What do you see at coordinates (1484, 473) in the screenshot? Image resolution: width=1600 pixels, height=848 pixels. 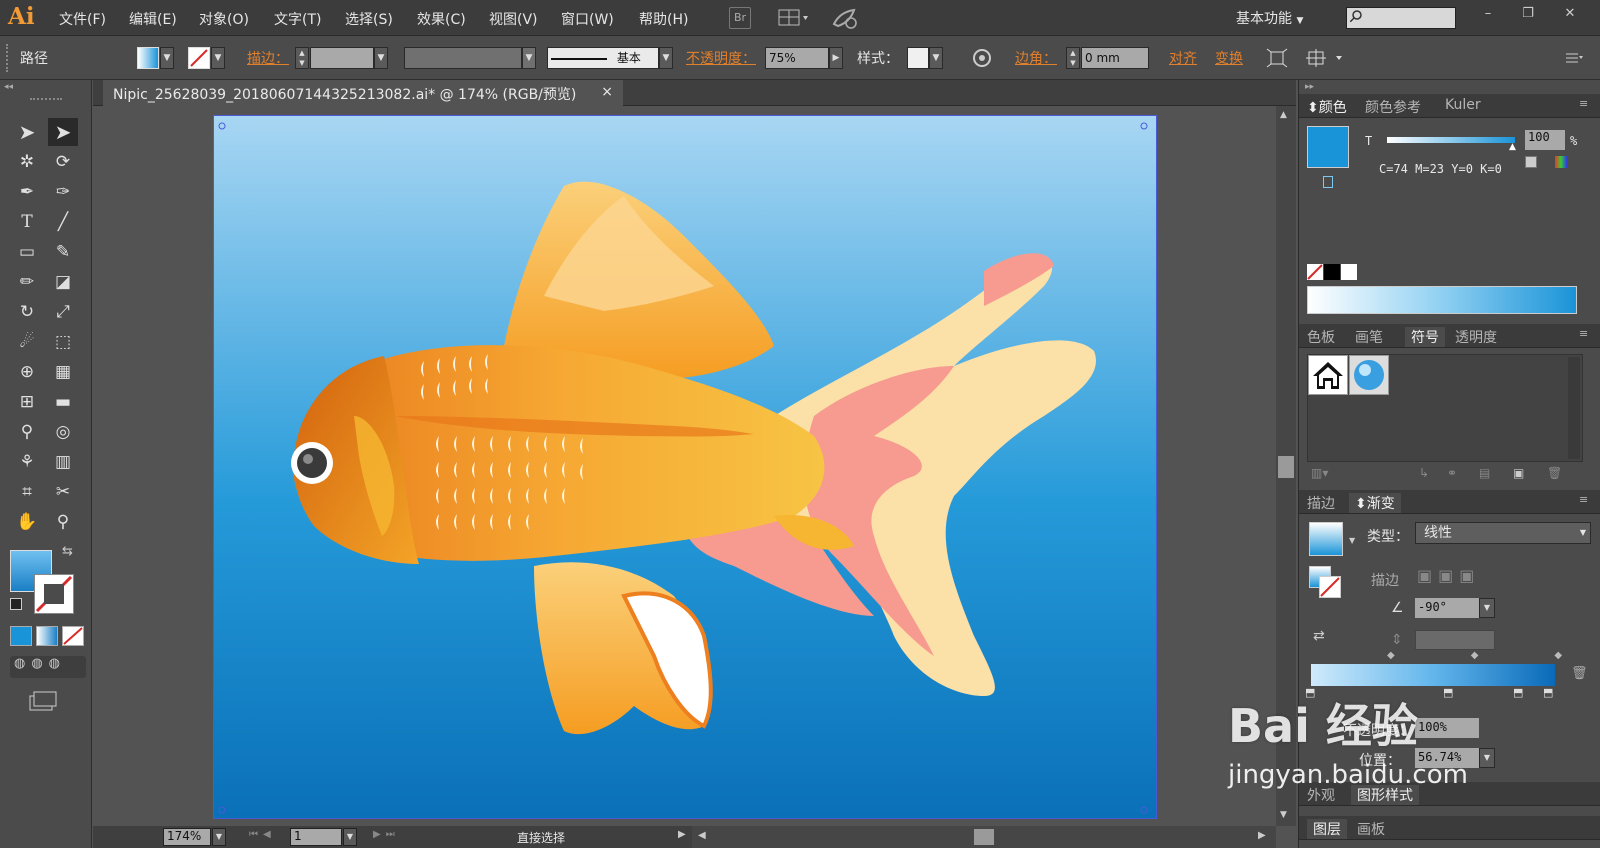 I see `symbol-options-icon: ▤` at bounding box center [1484, 473].